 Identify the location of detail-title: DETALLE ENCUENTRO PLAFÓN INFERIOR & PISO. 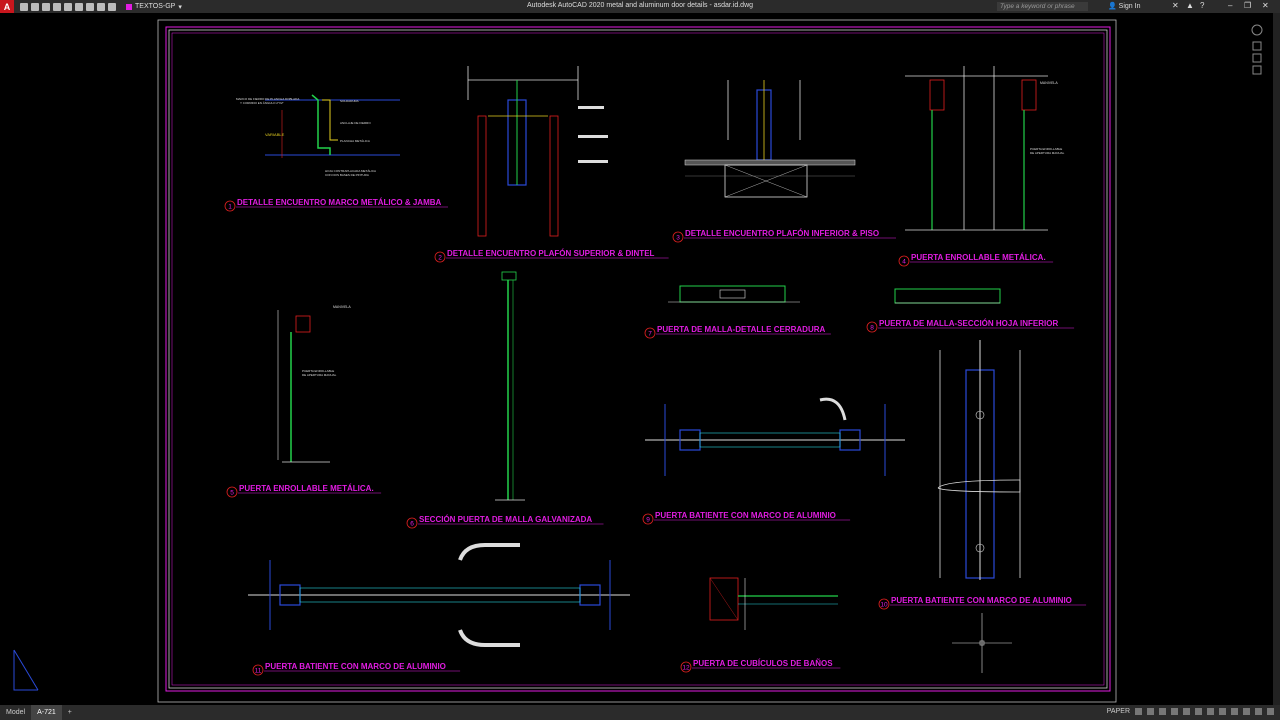
(782, 233).